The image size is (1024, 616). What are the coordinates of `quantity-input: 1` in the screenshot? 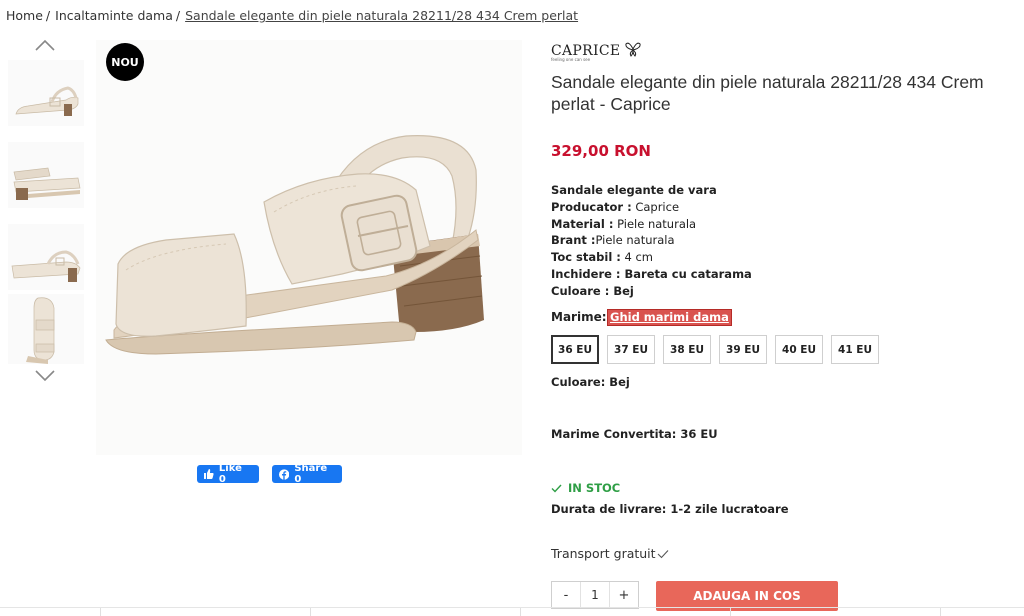 It's located at (595, 595).